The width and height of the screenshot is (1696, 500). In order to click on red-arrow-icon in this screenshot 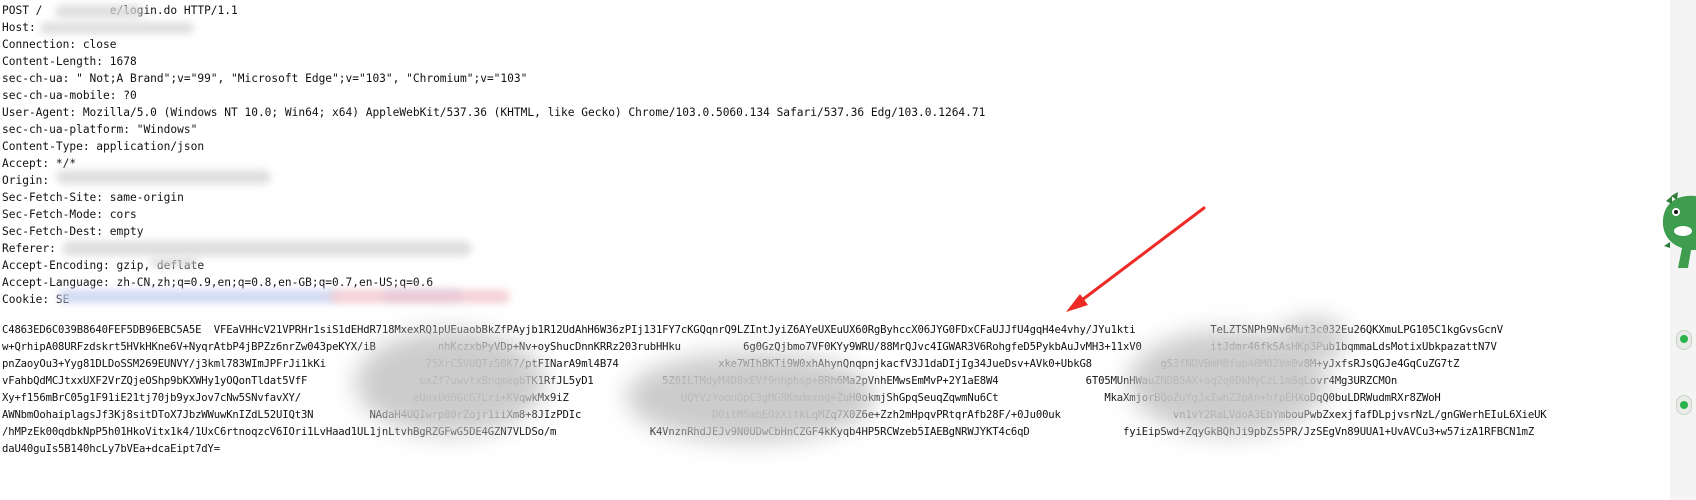, I will do `click(1136, 259)`.